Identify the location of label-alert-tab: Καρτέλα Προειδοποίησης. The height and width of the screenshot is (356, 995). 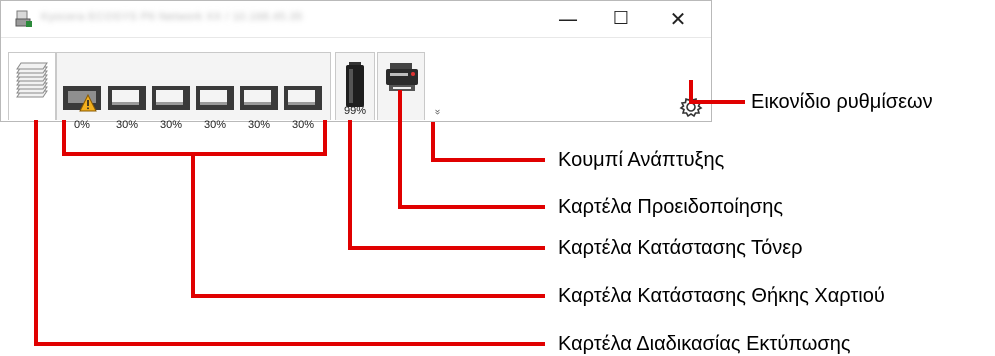
(670, 207).